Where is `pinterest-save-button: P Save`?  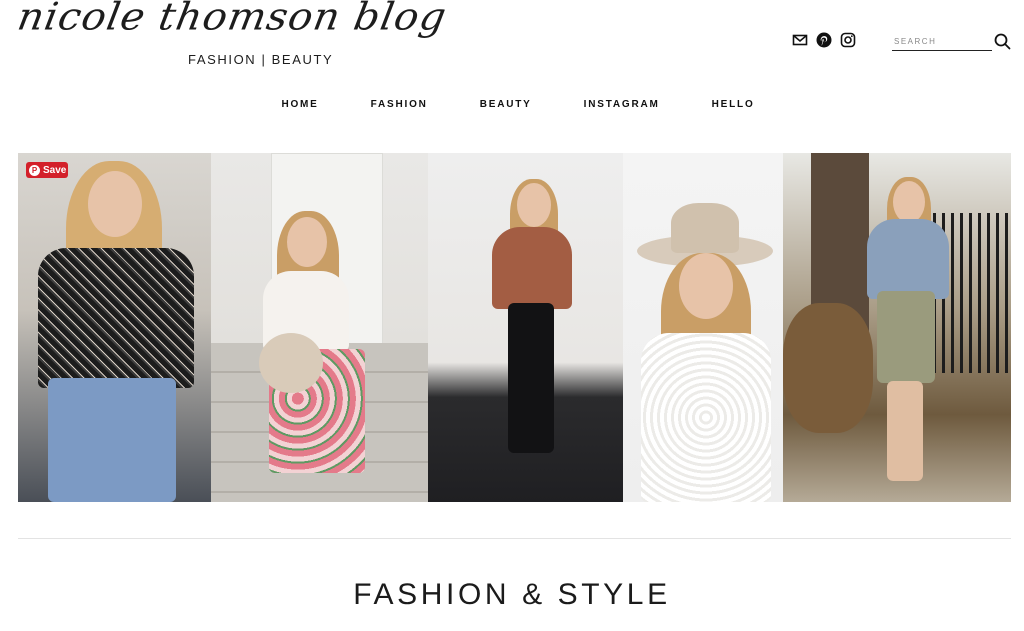 pinterest-save-button: P Save is located at coordinates (47, 170).